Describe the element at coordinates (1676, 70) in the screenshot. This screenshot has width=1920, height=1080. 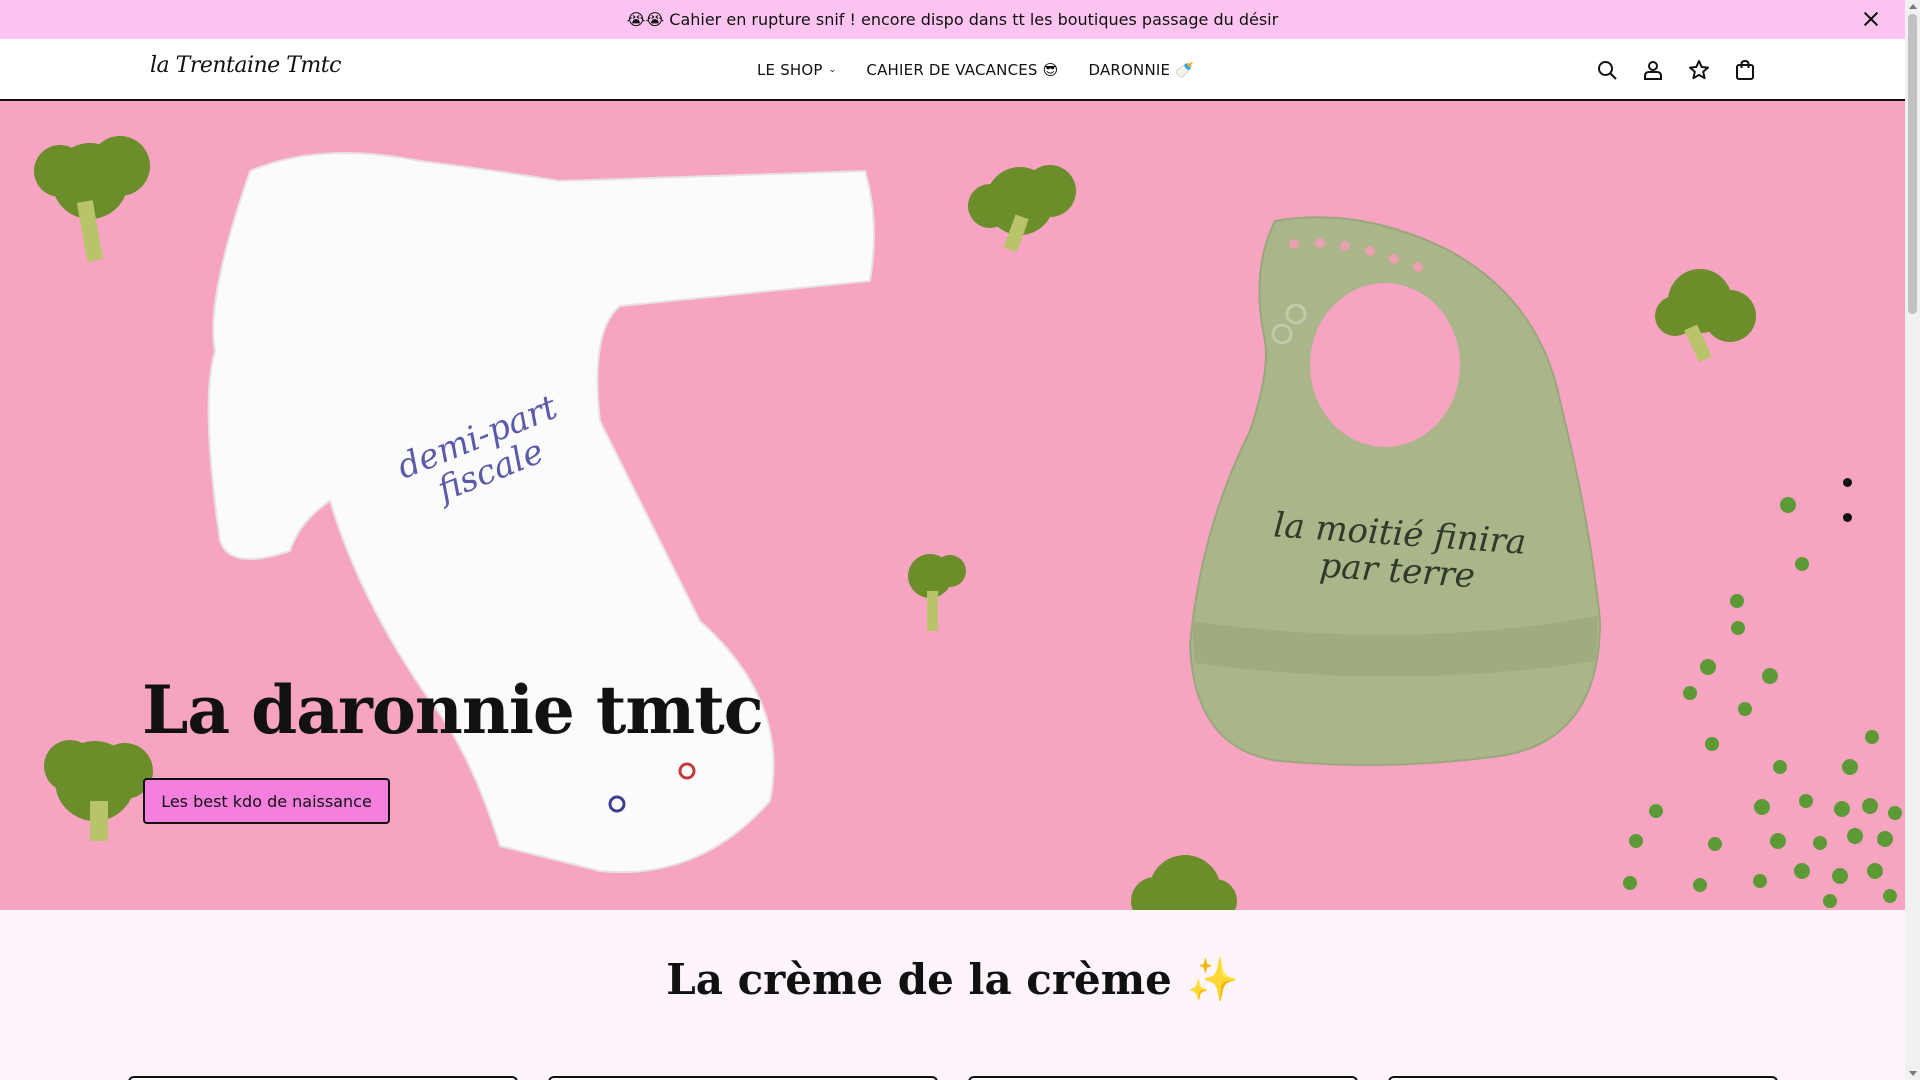
I see `header-icons` at that location.